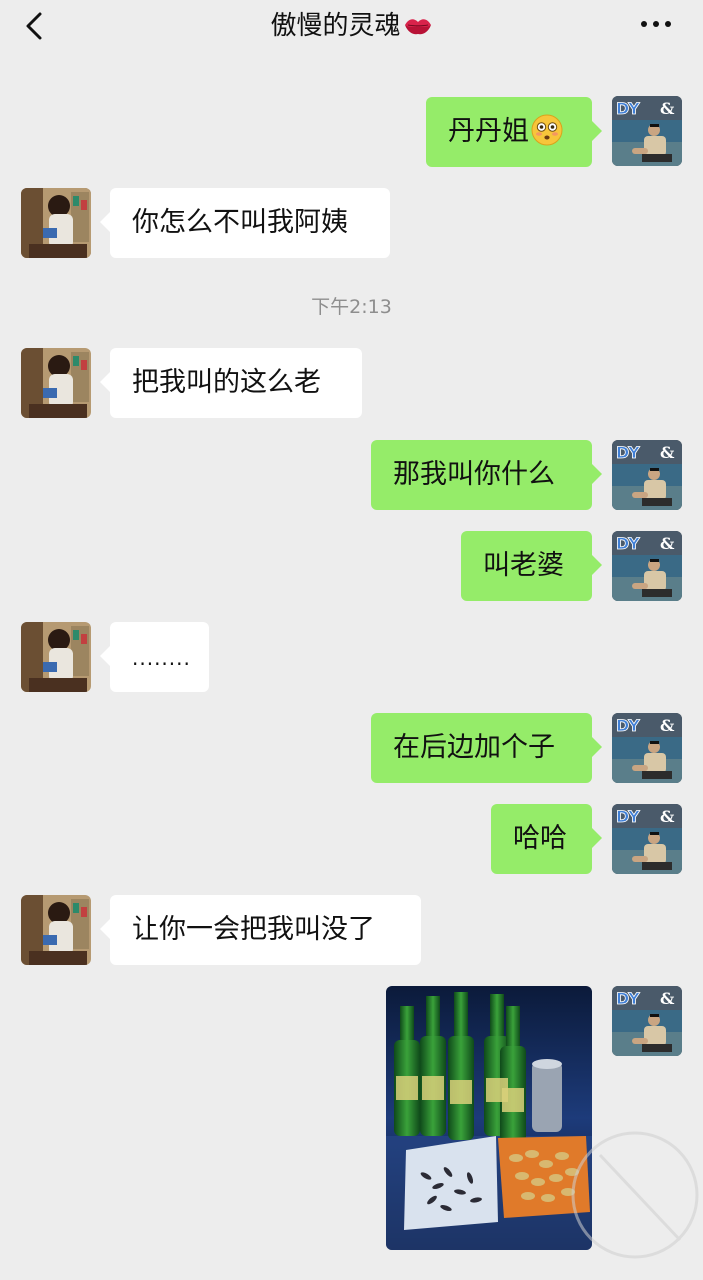  I want to click on message-bubble-outgoing: 叫老婆, so click(531, 566).